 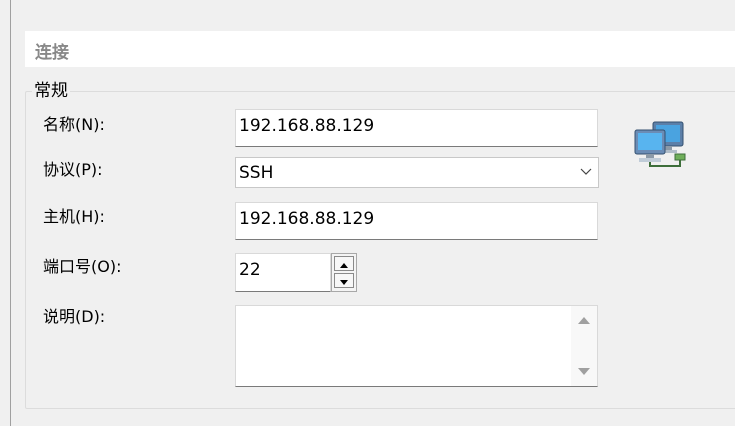 I want to click on triangle-up-icon, so click(x=344, y=265).